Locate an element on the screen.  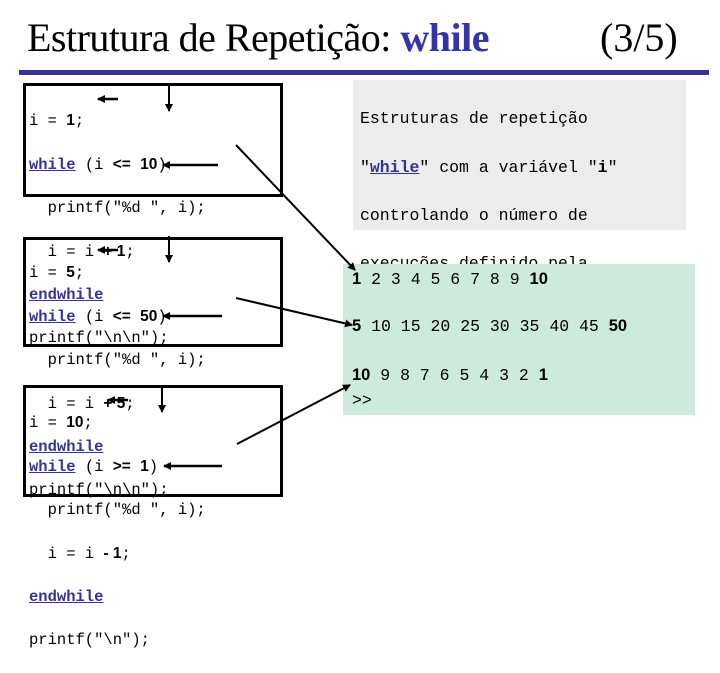
output-prompt: >> is located at coordinates (362, 400).